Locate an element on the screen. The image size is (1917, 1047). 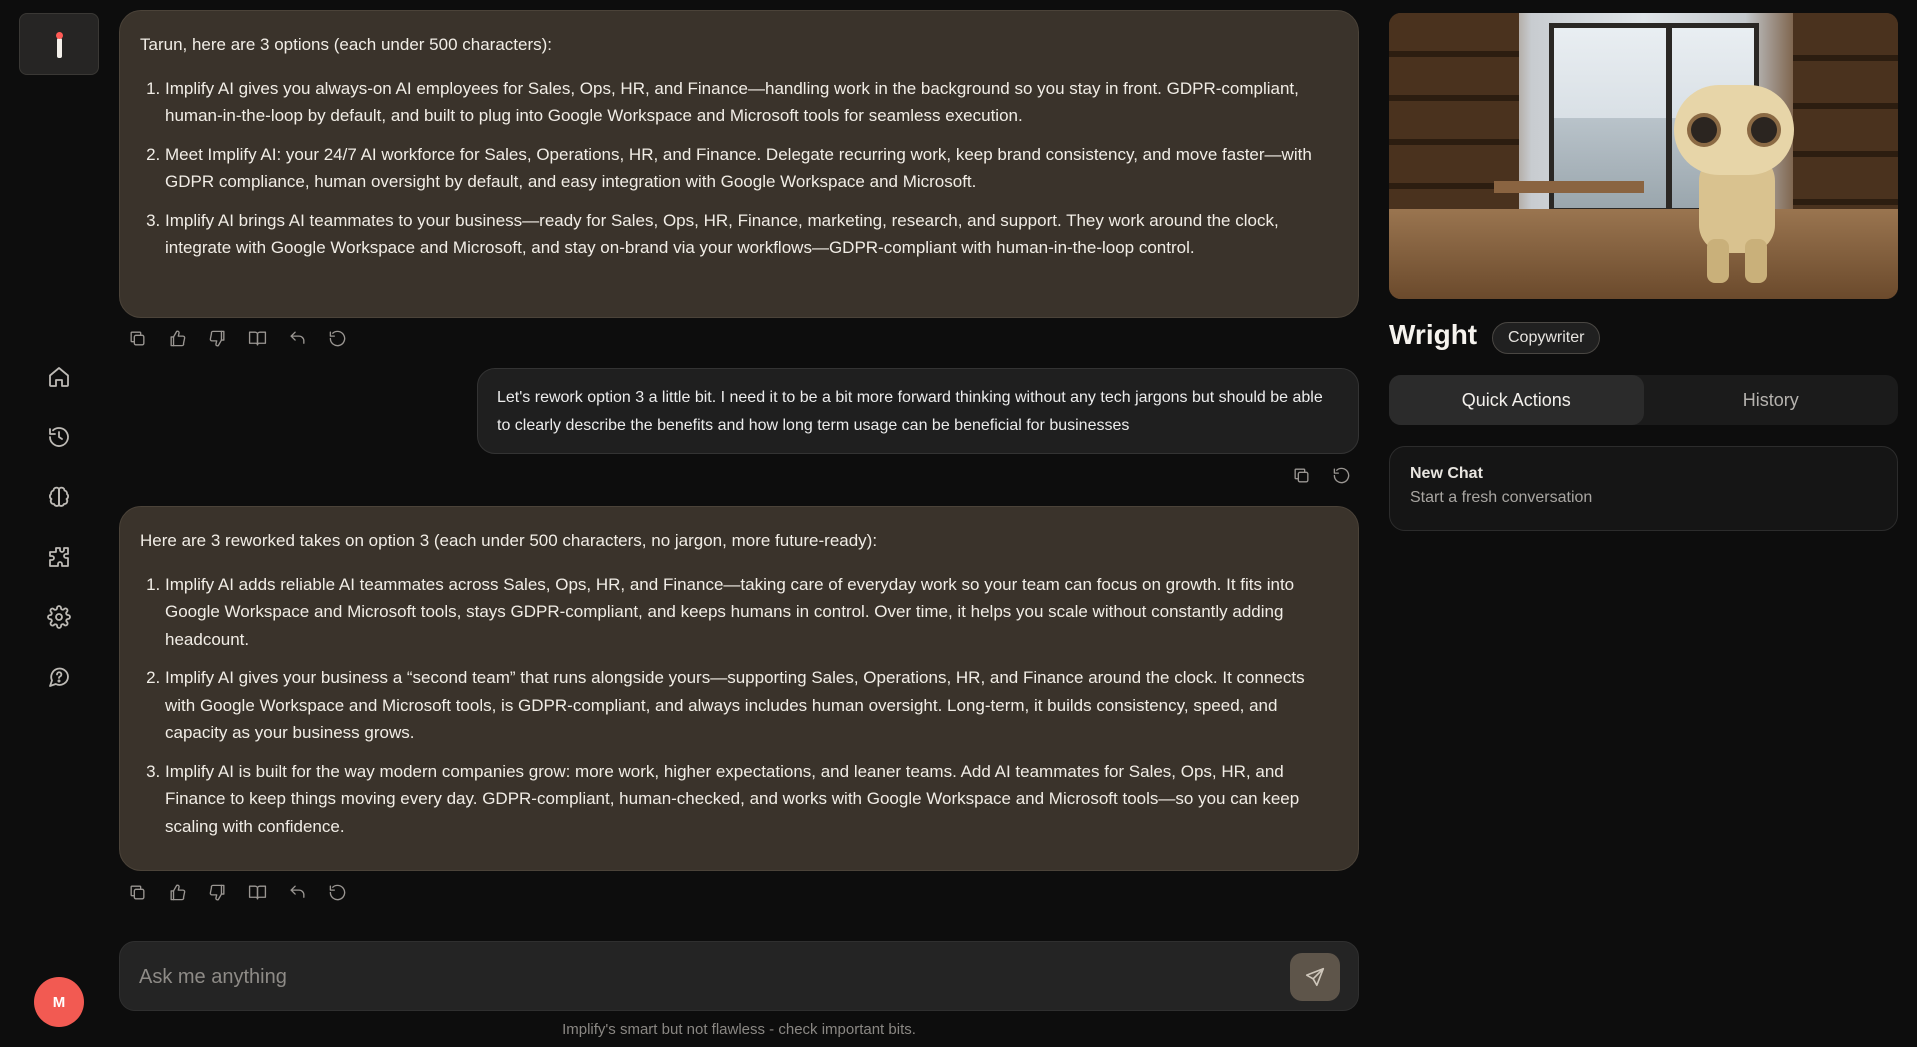
app-logo is located at coordinates (59, 44).